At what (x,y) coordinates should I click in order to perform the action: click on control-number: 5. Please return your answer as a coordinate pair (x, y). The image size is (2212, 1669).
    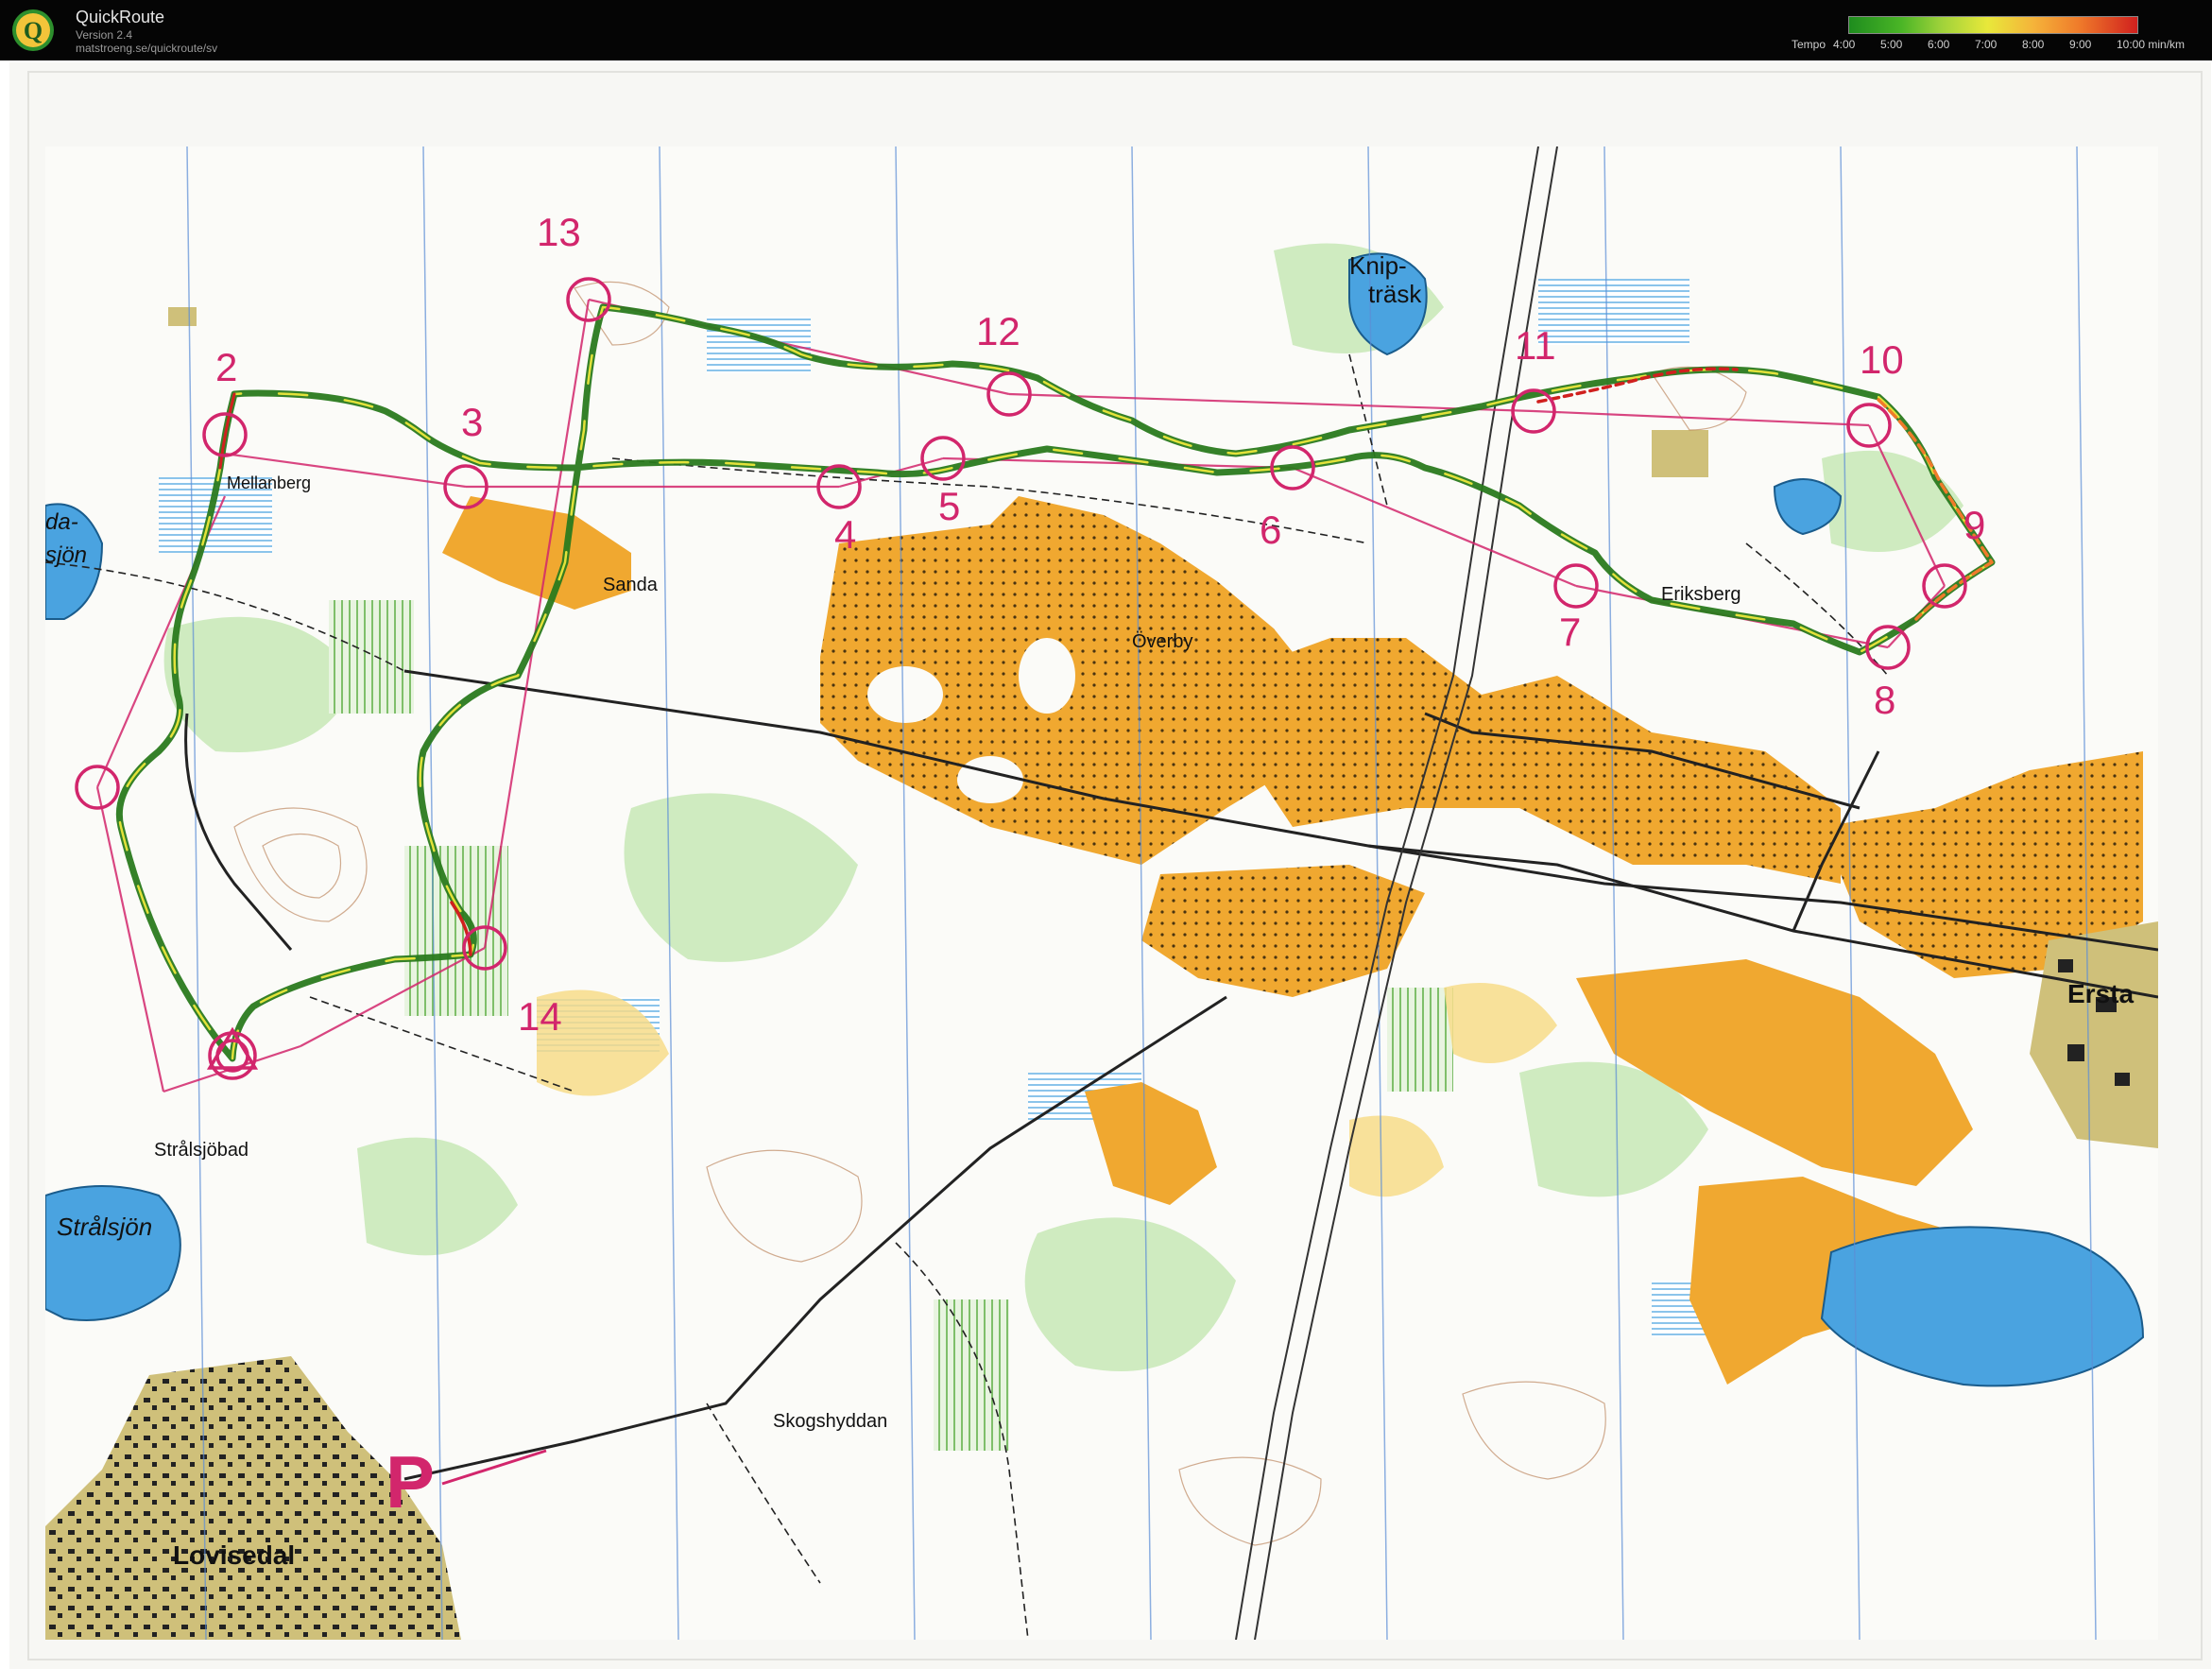
    Looking at the image, I should click on (949, 506).